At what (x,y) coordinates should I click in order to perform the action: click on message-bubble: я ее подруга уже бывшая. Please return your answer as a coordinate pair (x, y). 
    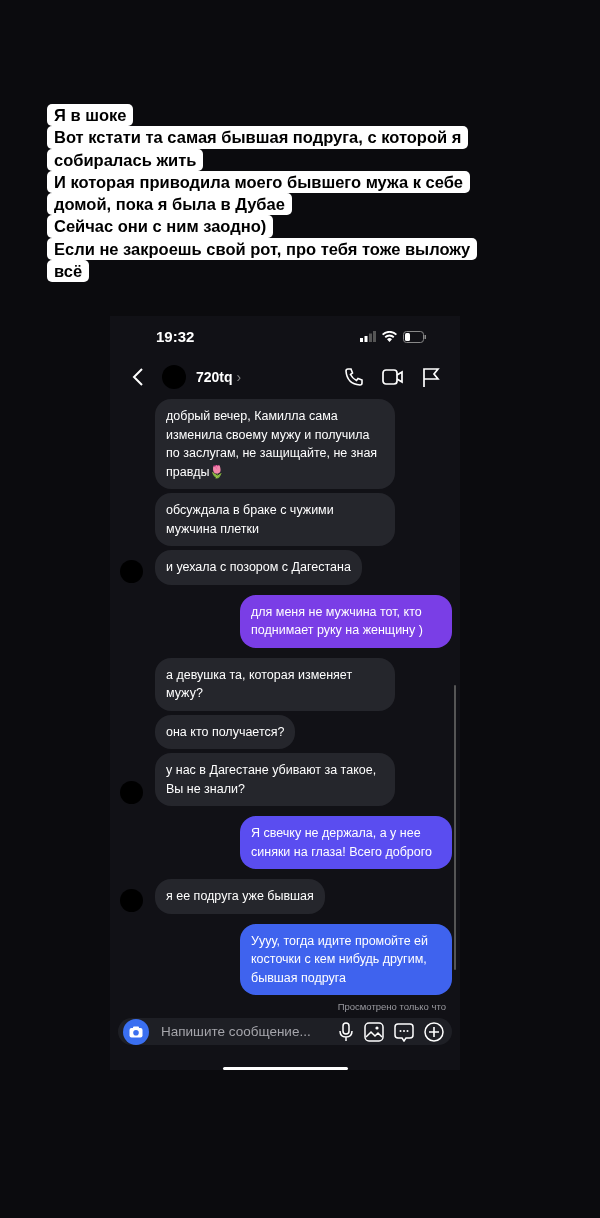
    Looking at the image, I should click on (240, 896).